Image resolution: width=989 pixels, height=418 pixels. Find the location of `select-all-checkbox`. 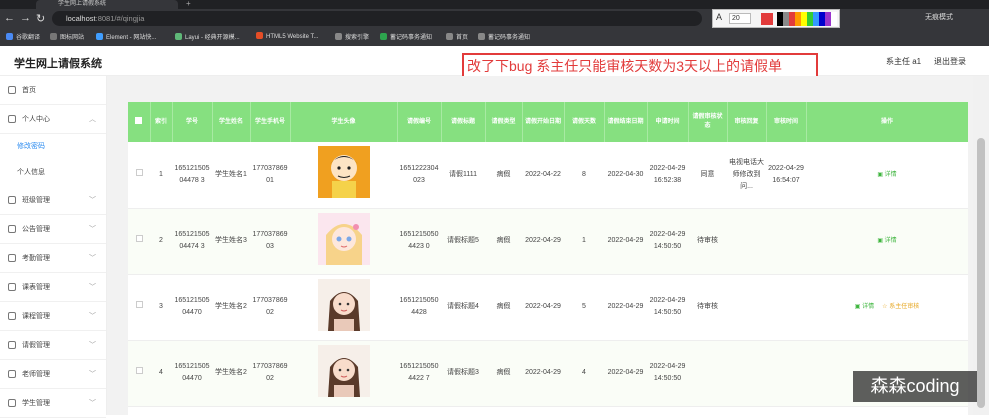

select-all-checkbox is located at coordinates (139, 122).